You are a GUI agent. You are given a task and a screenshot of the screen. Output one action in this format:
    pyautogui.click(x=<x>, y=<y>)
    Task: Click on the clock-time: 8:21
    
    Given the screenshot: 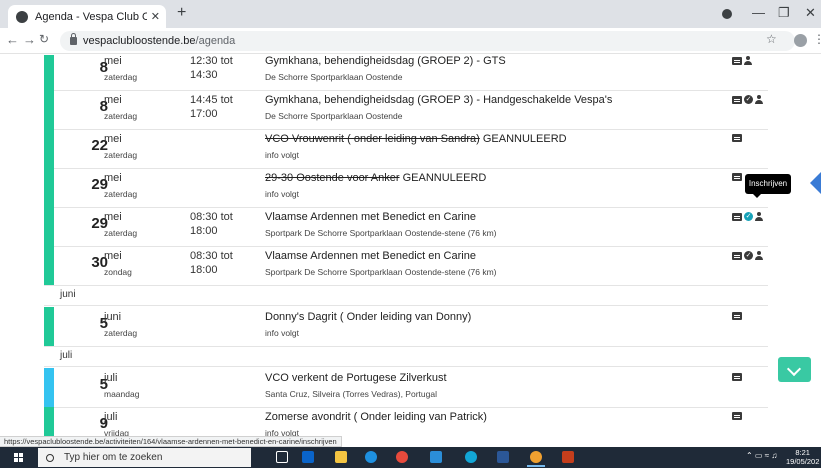 What is the action you would take?
    pyautogui.click(x=802, y=452)
    